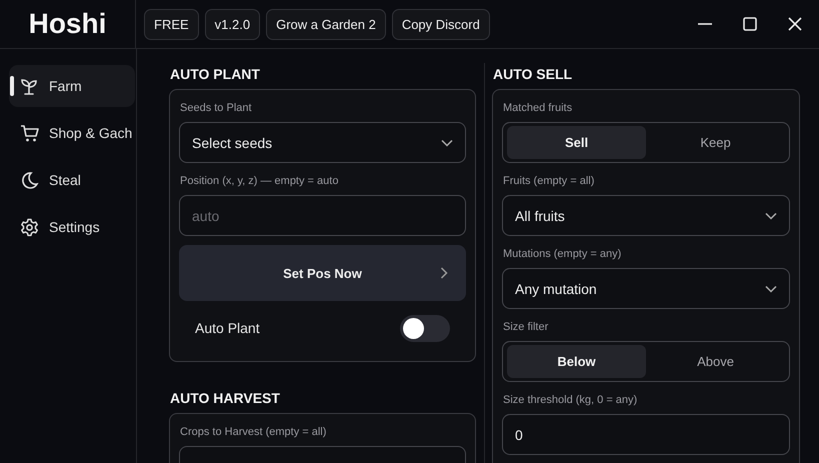 This screenshot has height=463, width=819. Describe the element at coordinates (322, 273) in the screenshot. I see `set-position-button: Set Pos Now` at that location.